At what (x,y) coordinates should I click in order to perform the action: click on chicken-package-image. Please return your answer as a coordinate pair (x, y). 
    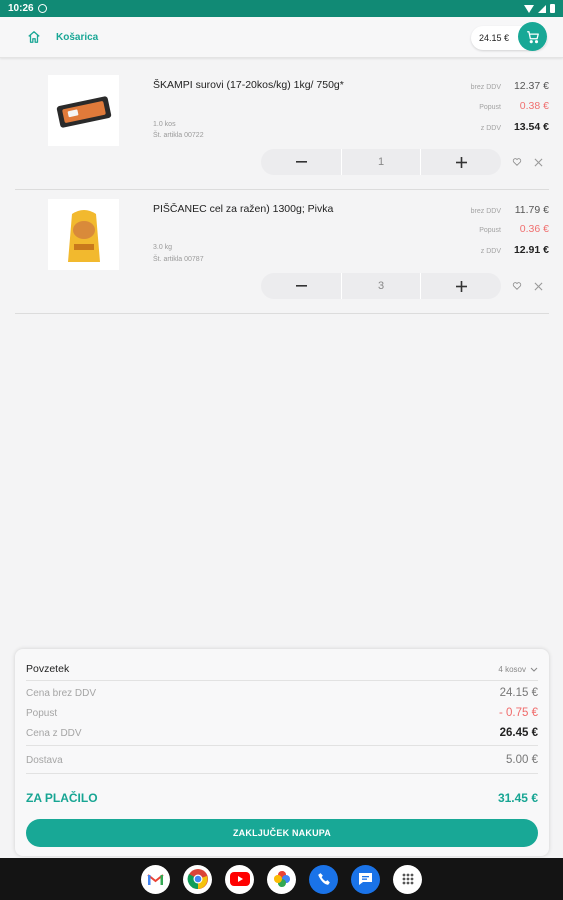
    Looking at the image, I should click on (83, 235).